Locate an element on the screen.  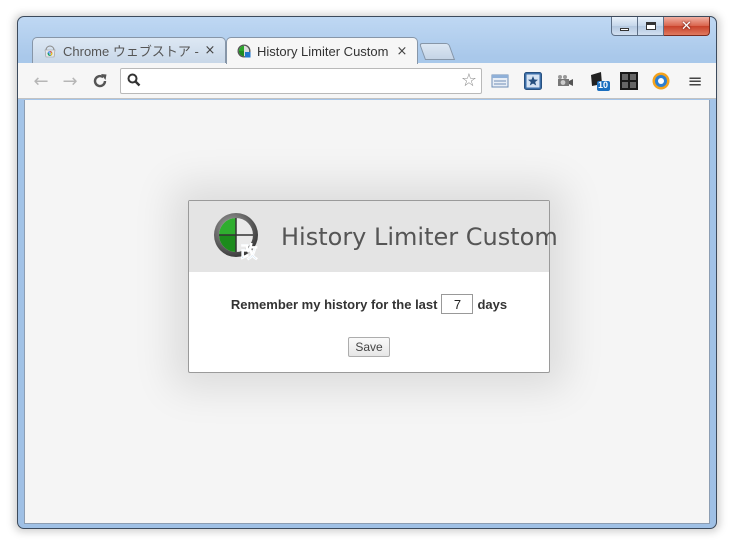
history-days-setting: Remember my history for the last days is located at coordinates (369, 304).